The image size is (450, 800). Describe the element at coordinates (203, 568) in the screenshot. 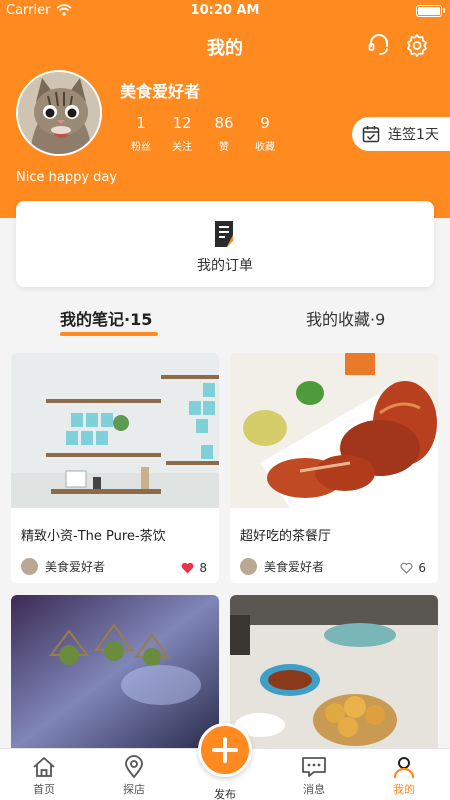

I see `like-count: 8` at that location.